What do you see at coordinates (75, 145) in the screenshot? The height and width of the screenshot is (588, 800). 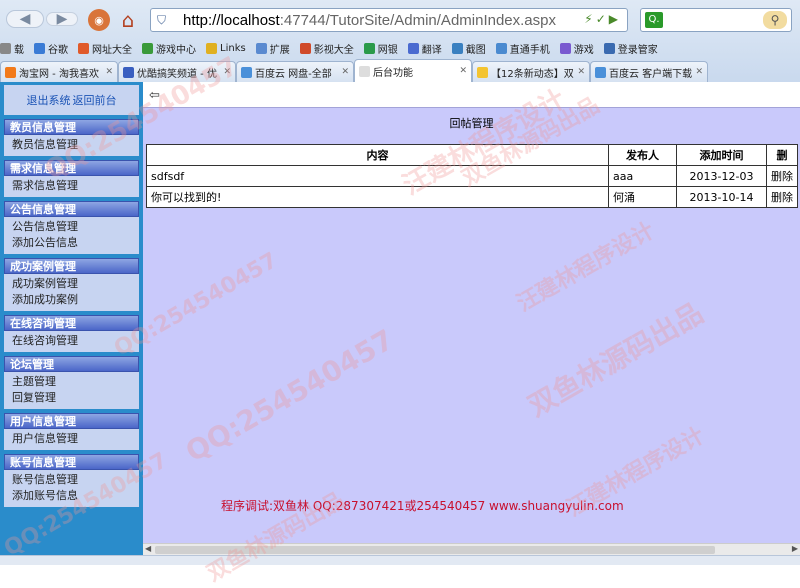 I see `sidebar-menu-link: 教员信息管理` at bounding box center [75, 145].